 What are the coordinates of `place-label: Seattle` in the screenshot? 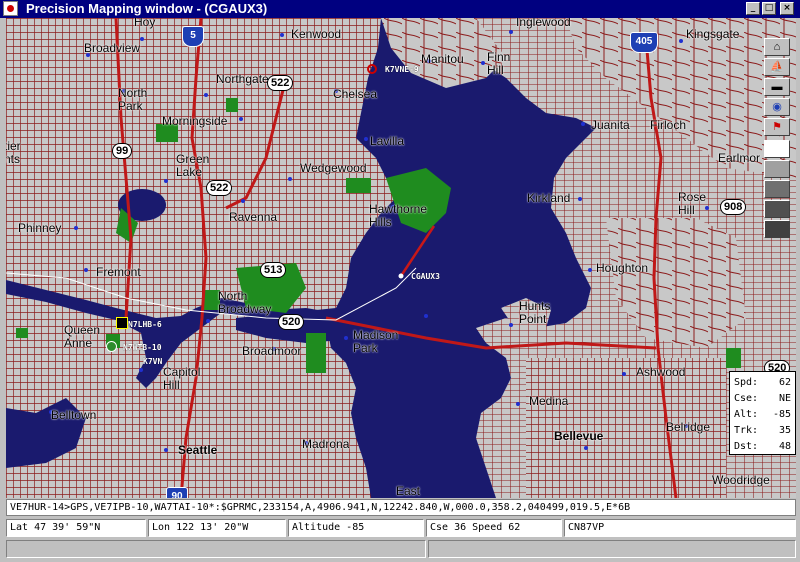 It's located at (198, 450).